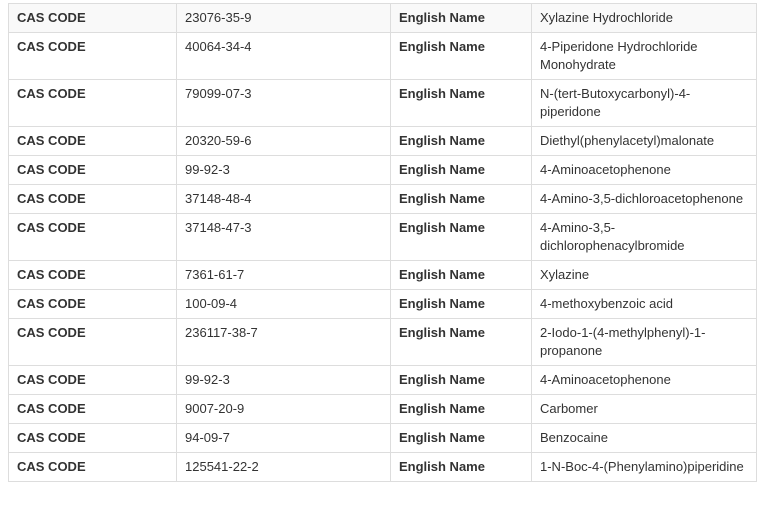  Describe the element at coordinates (283, 56) in the screenshot. I see `cas-code-value: 40064-34-4` at that location.